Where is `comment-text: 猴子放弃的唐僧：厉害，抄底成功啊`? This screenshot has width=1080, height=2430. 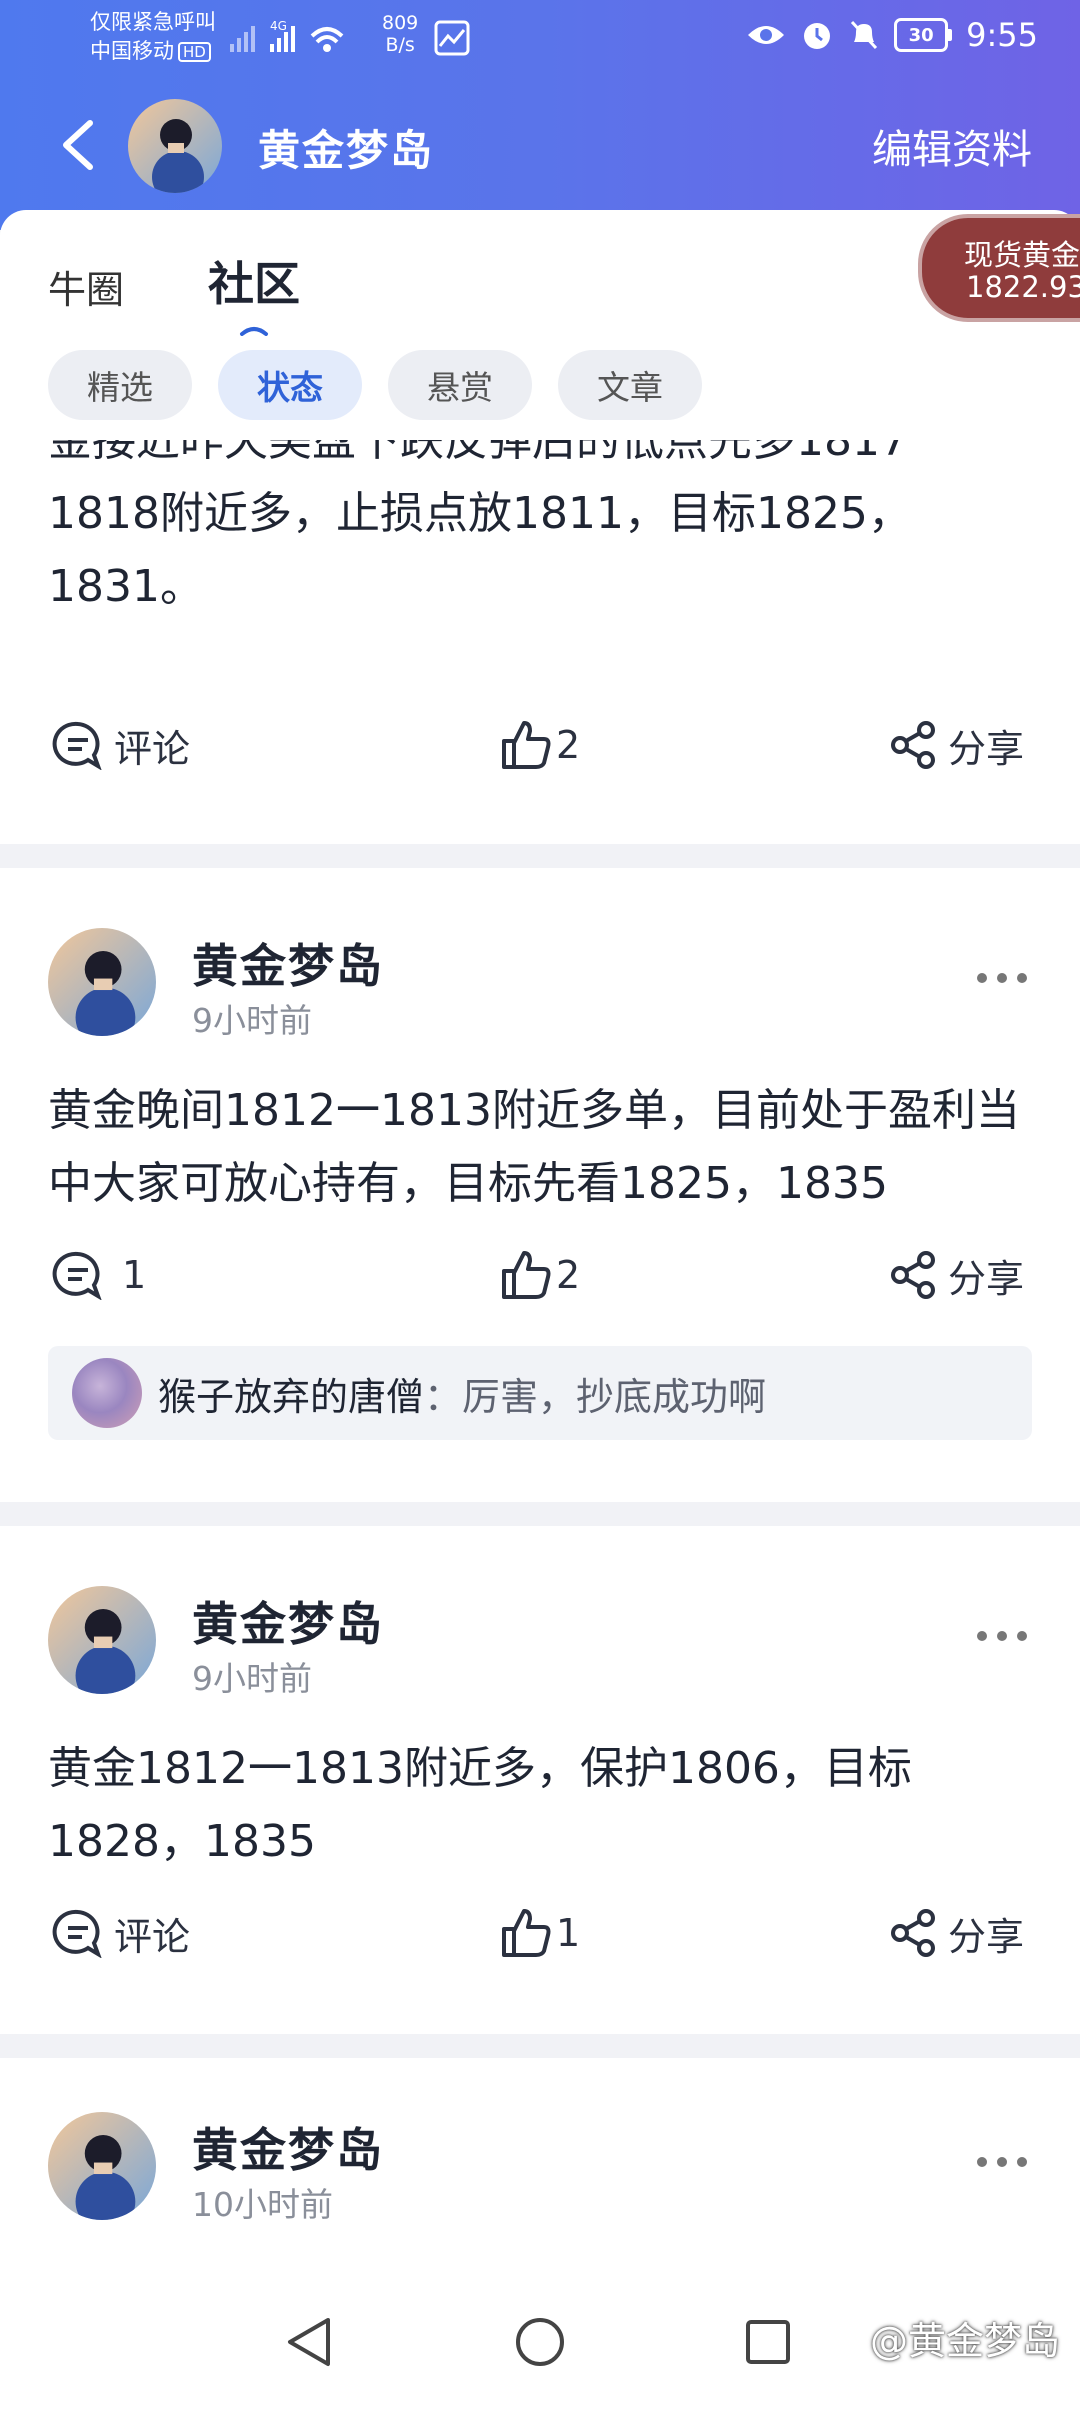
comment-text: 猴子放弃的唐僧：厉害，抄底成功啊 is located at coordinates (462, 1397).